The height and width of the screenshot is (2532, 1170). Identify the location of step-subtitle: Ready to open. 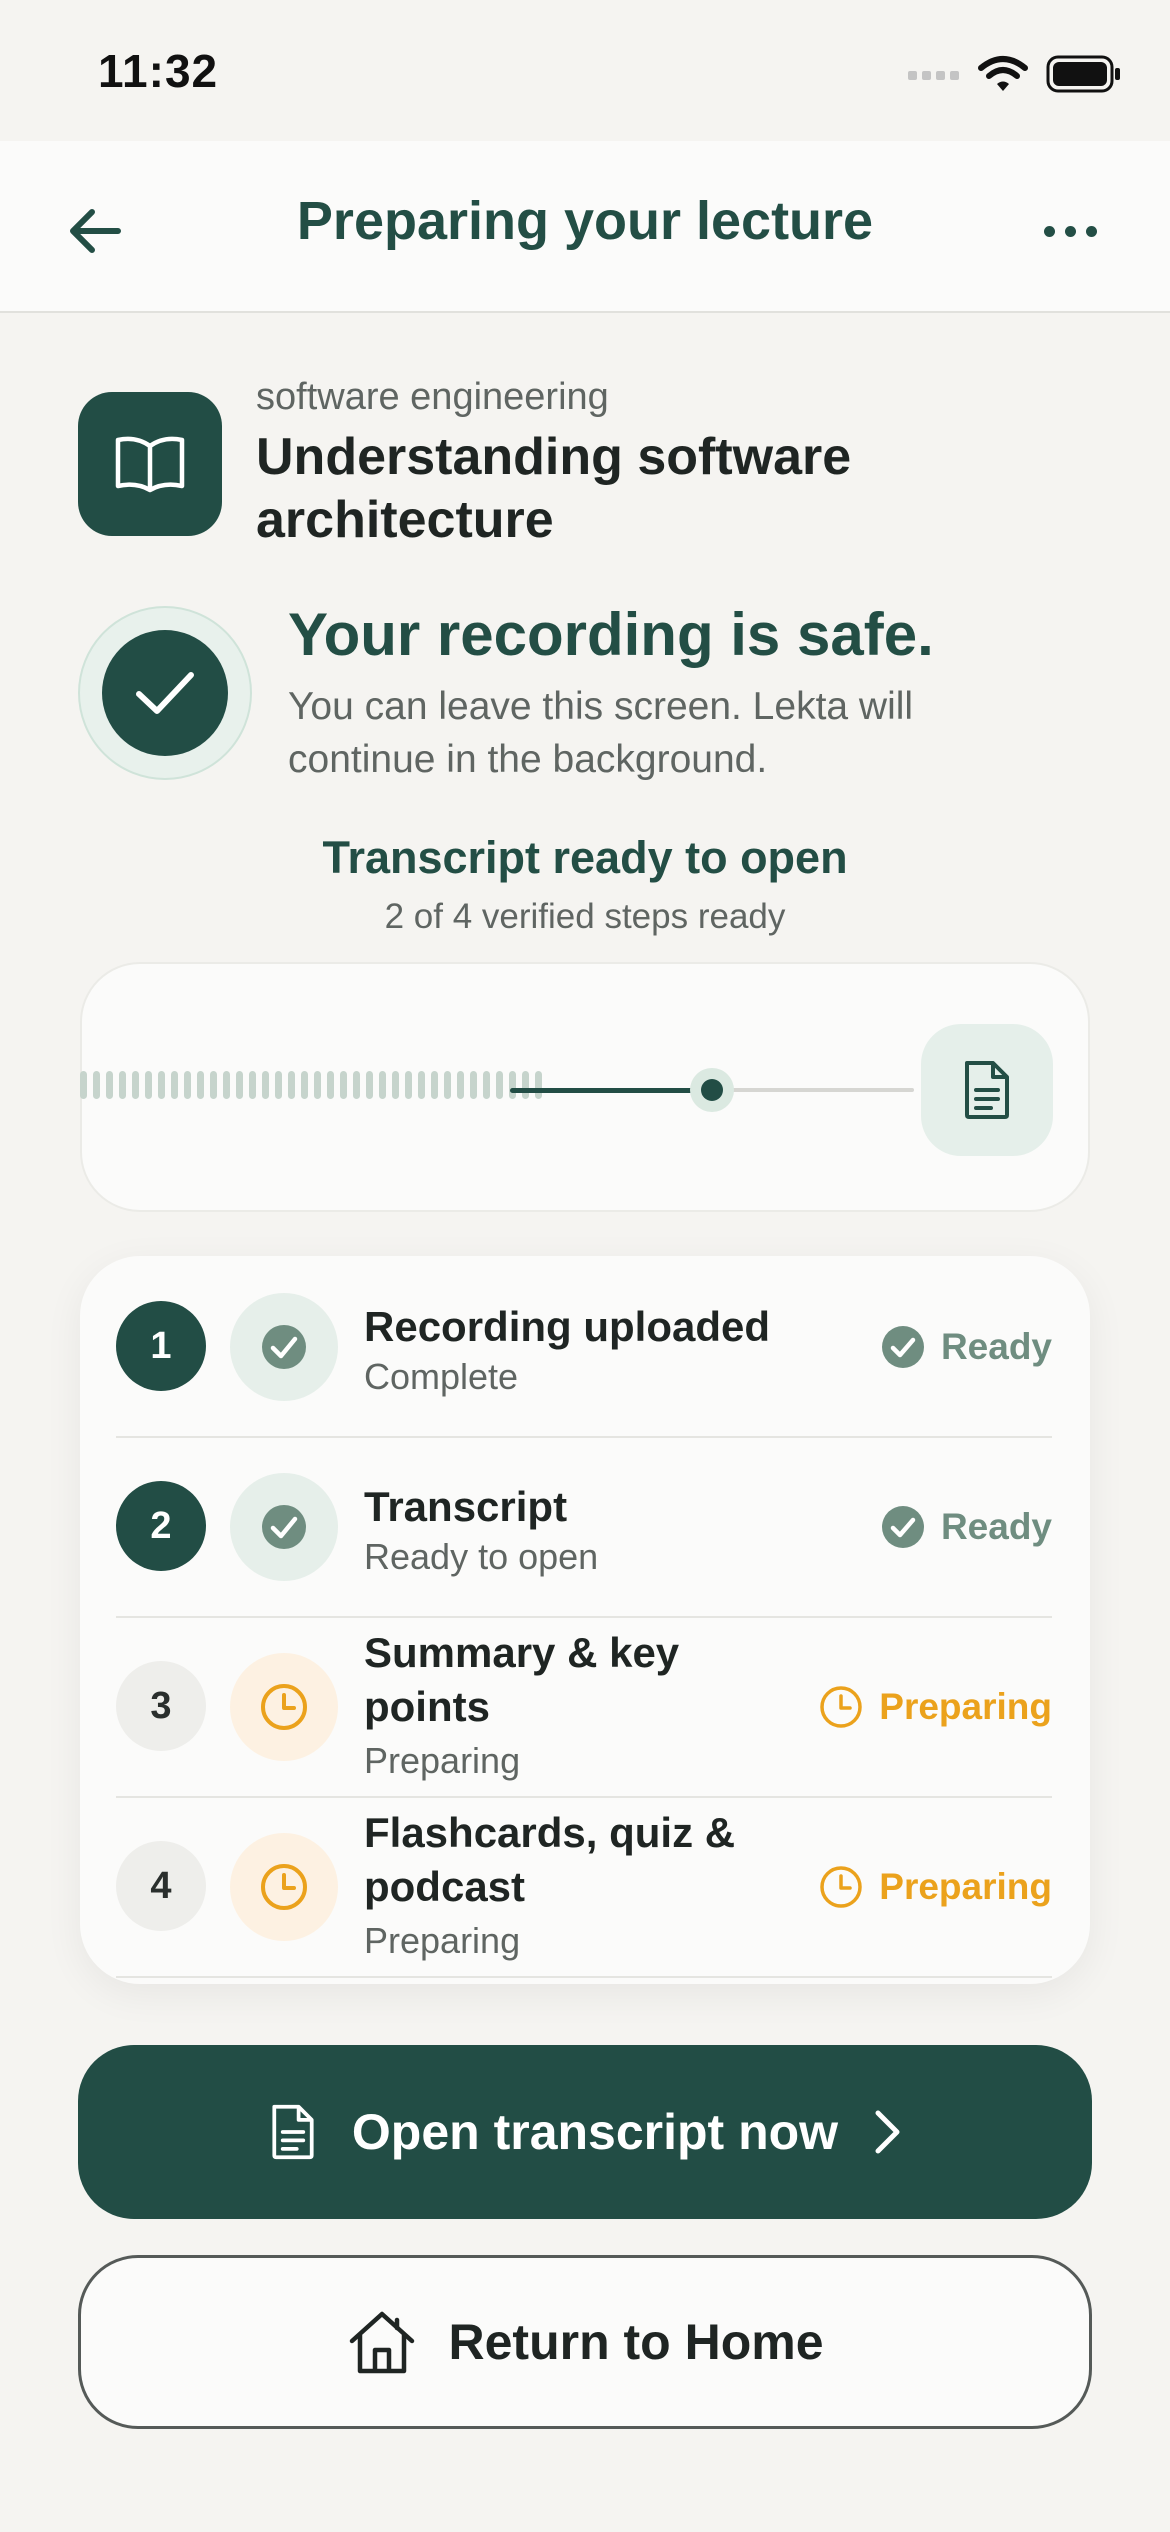
(481, 1556).